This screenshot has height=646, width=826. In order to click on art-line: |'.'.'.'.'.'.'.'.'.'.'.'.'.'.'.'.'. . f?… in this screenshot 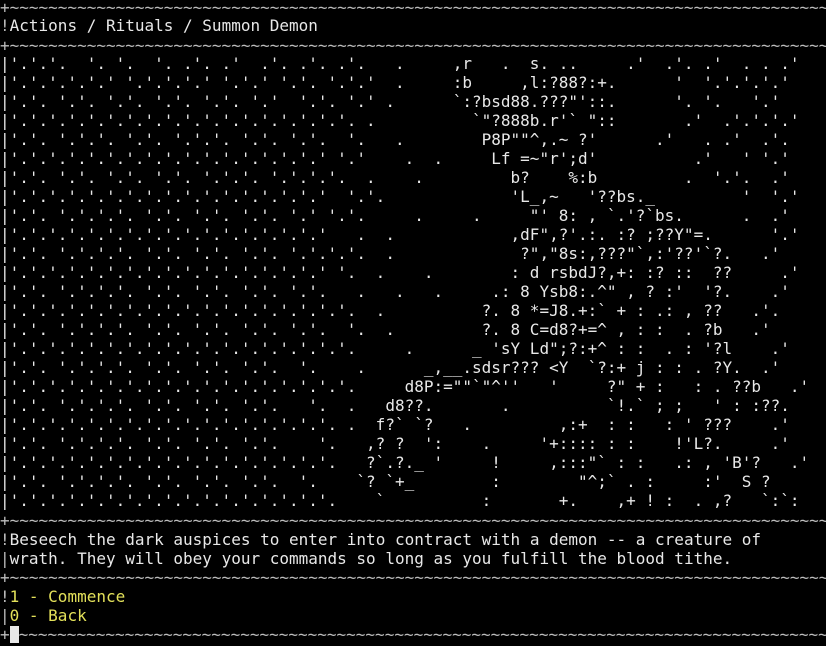, I will do `click(395, 424)`.